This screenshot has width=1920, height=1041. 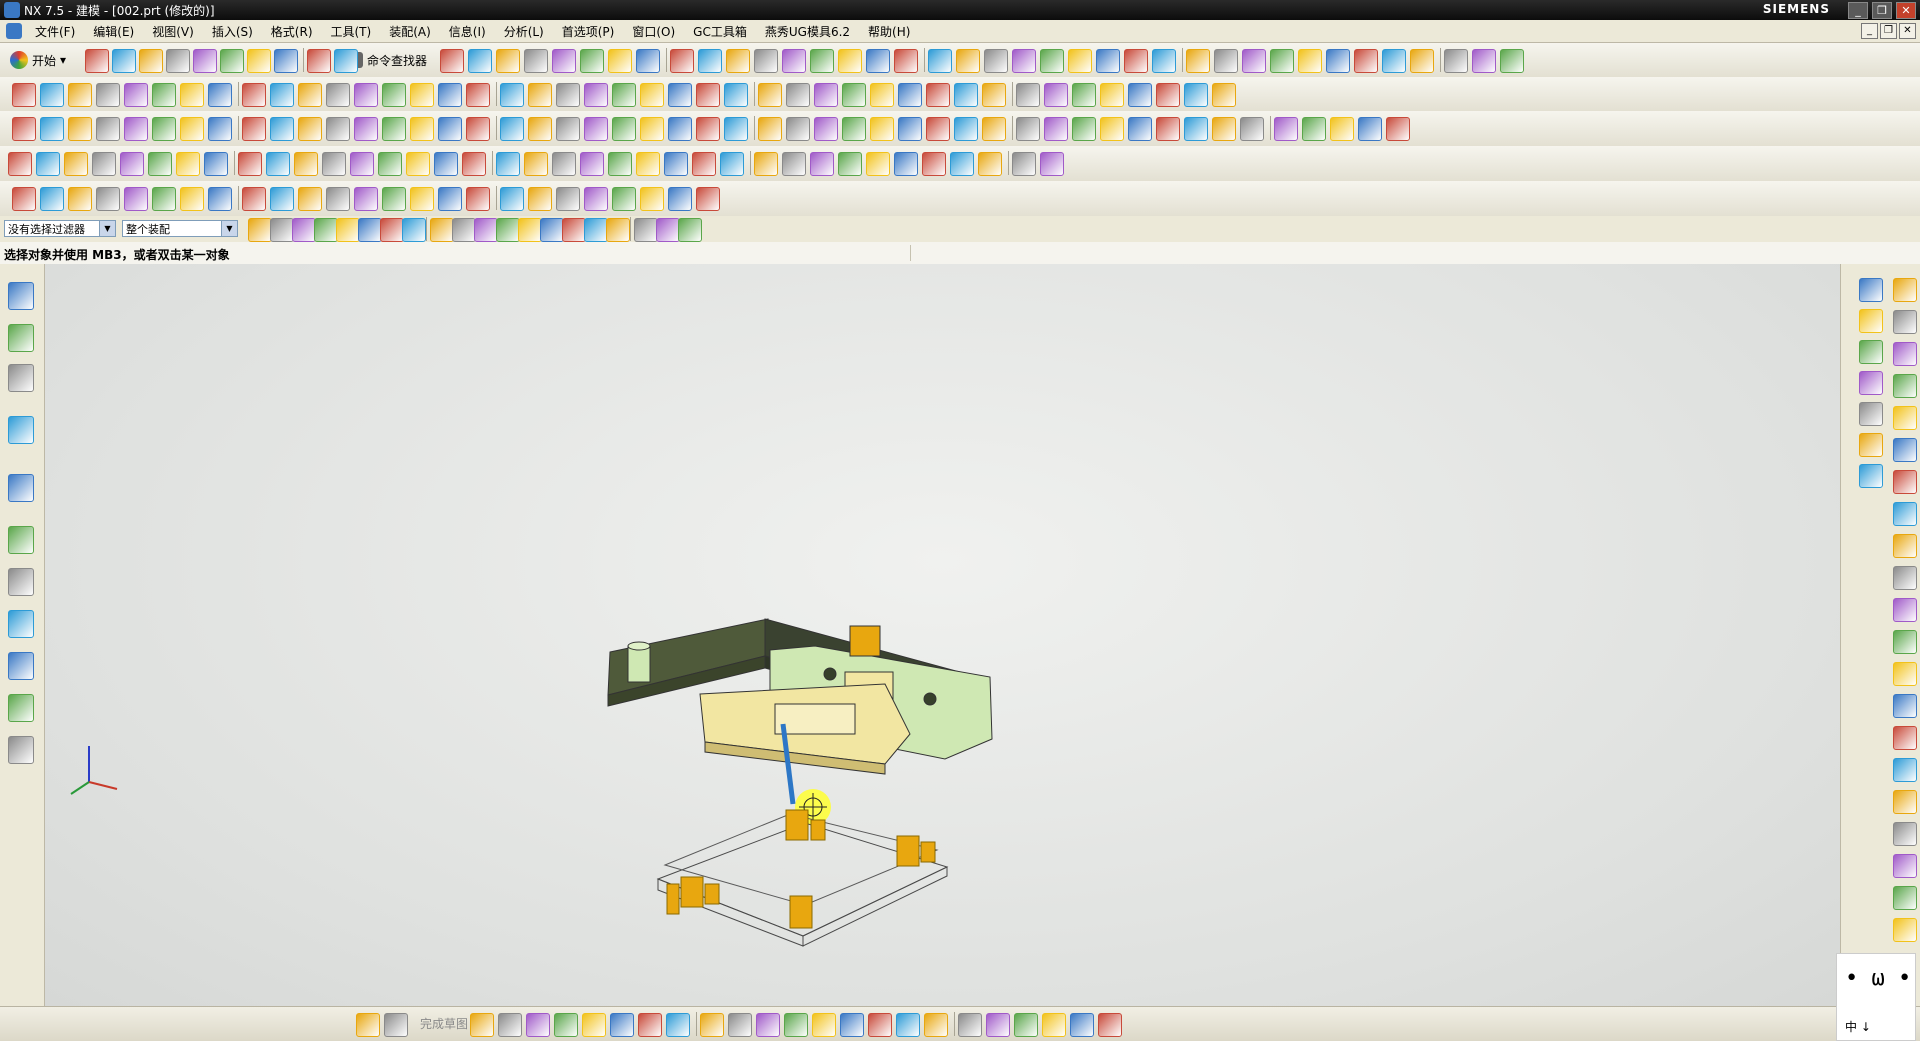 I want to click on restore-button: ❐, so click(x=1882, y=10).